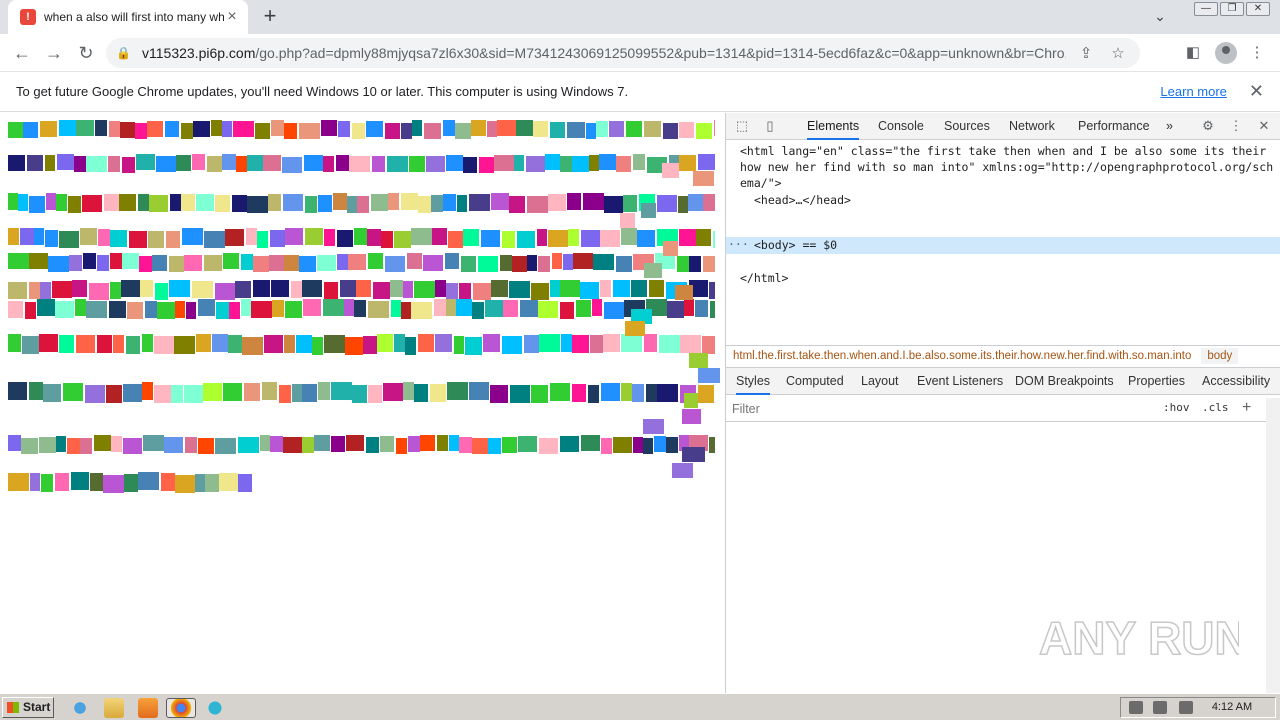 The width and height of the screenshot is (1280, 720). What do you see at coordinates (215, 708) in the screenshot?
I see `edge-icon` at bounding box center [215, 708].